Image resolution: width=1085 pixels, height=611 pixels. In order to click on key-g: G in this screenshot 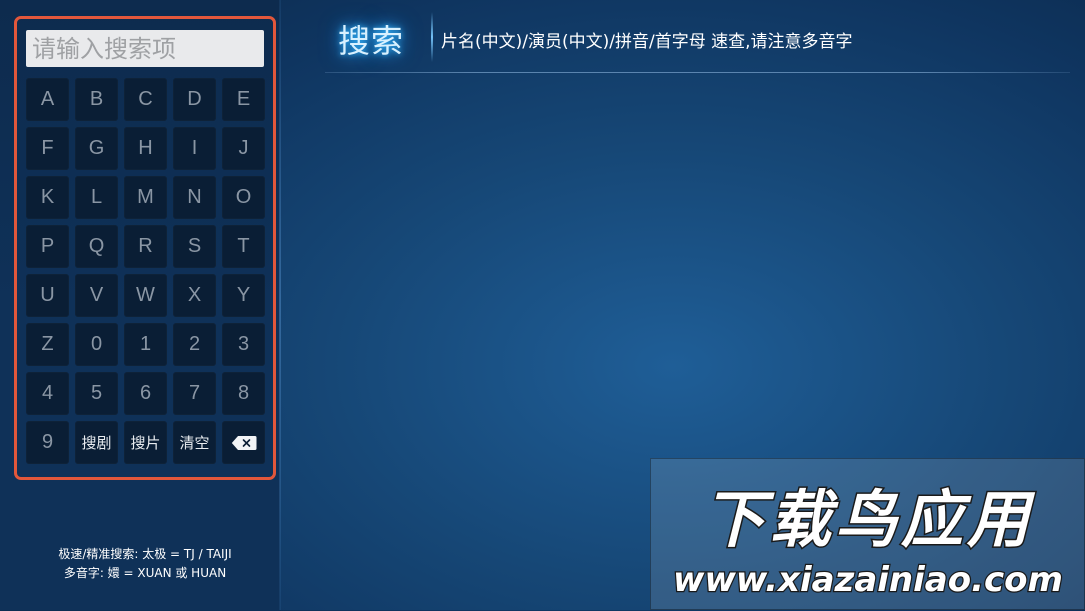, I will do `click(96, 148)`.